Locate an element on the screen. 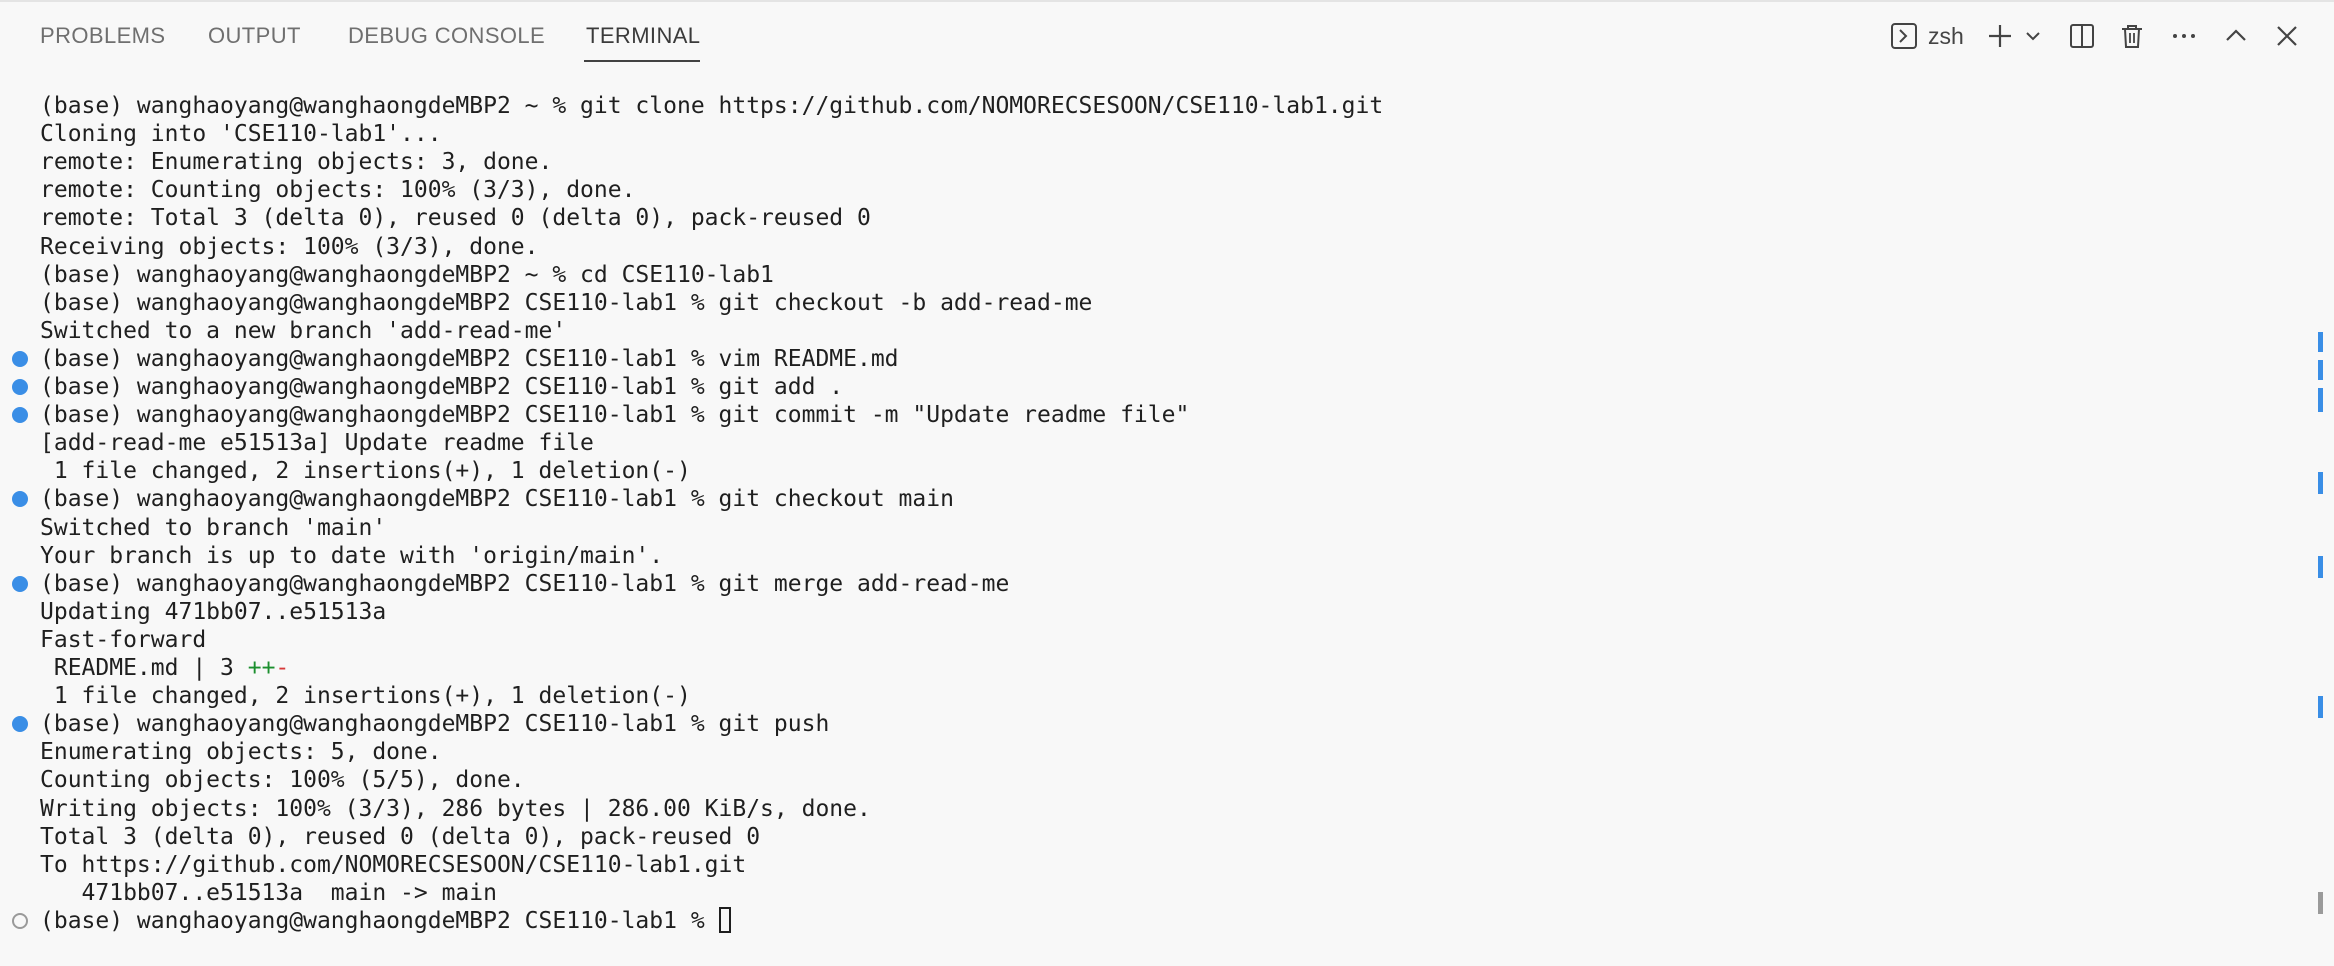 The height and width of the screenshot is (966, 2334). new-terminal-button is located at coordinates (2000, 36).